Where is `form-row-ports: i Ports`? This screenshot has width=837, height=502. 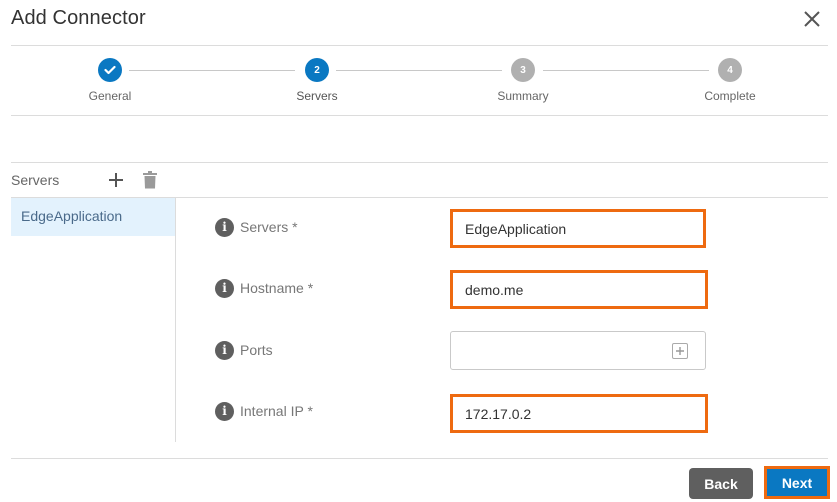 form-row-ports: i Ports is located at coordinates (244, 350).